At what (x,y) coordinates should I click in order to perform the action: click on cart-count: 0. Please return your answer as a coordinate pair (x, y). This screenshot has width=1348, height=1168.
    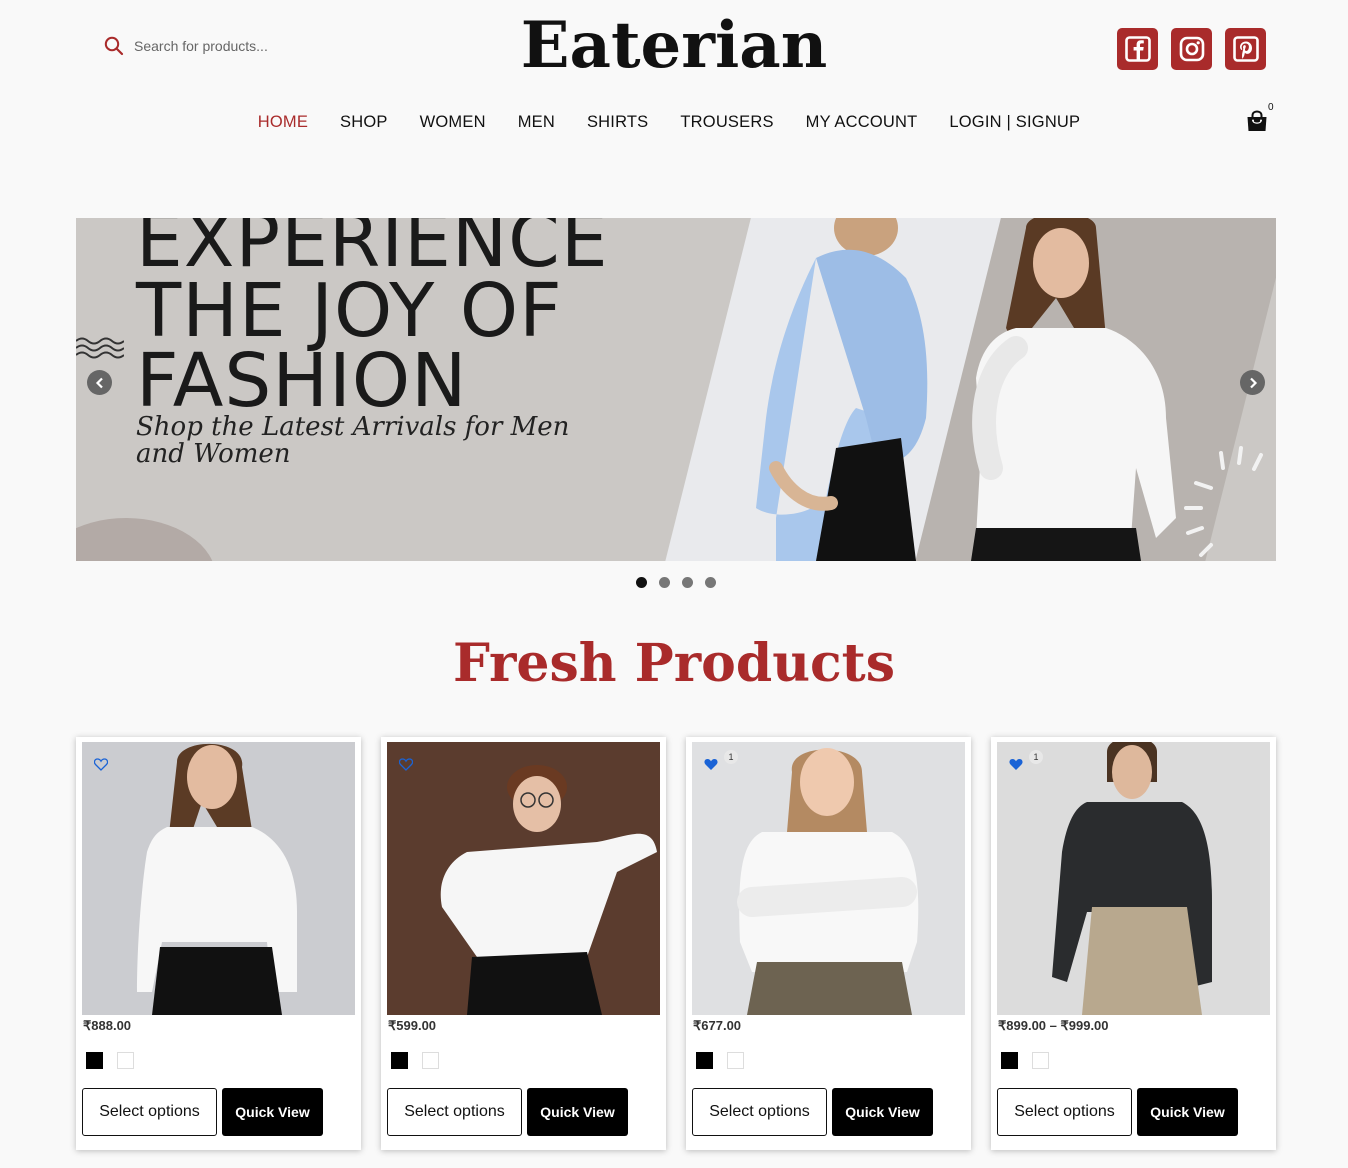
    Looking at the image, I should click on (1271, 107).